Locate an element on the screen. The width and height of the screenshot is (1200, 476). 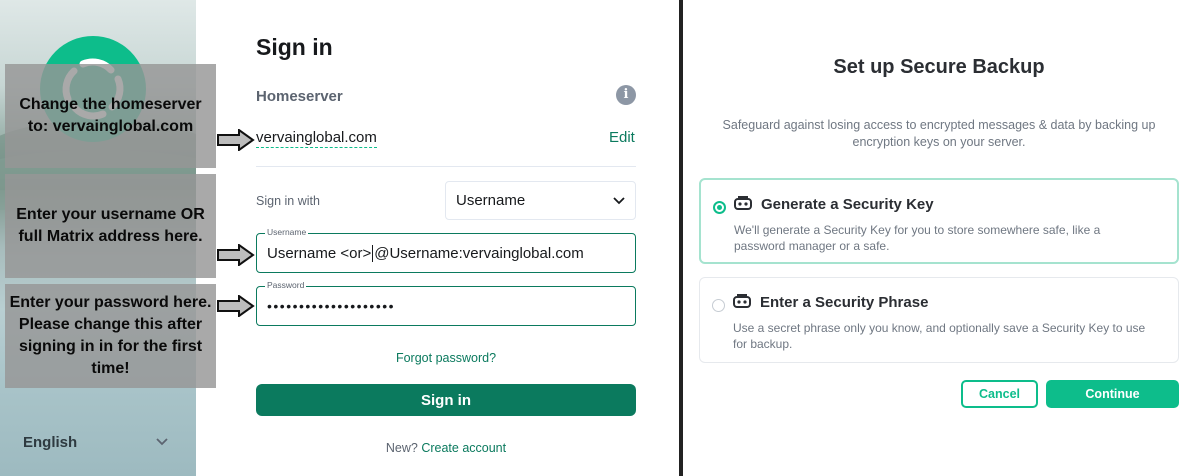
new-prefix: New? is located at coordinates (401, 448).